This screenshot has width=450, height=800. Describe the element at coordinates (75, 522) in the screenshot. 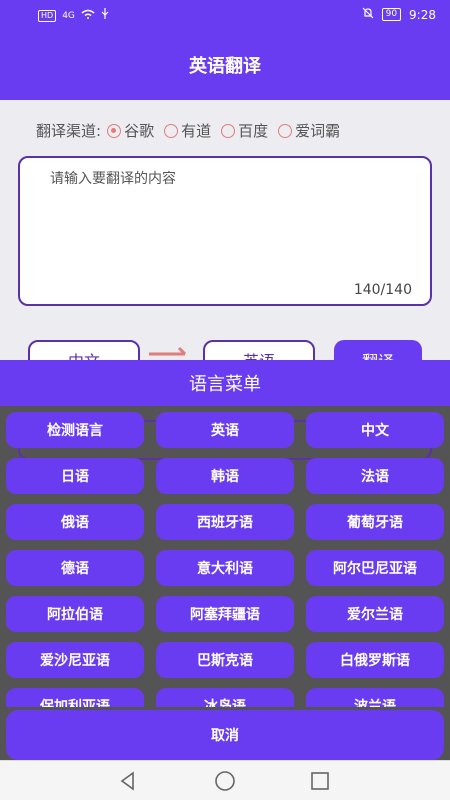

I see `language-option: 俄语` at that location.